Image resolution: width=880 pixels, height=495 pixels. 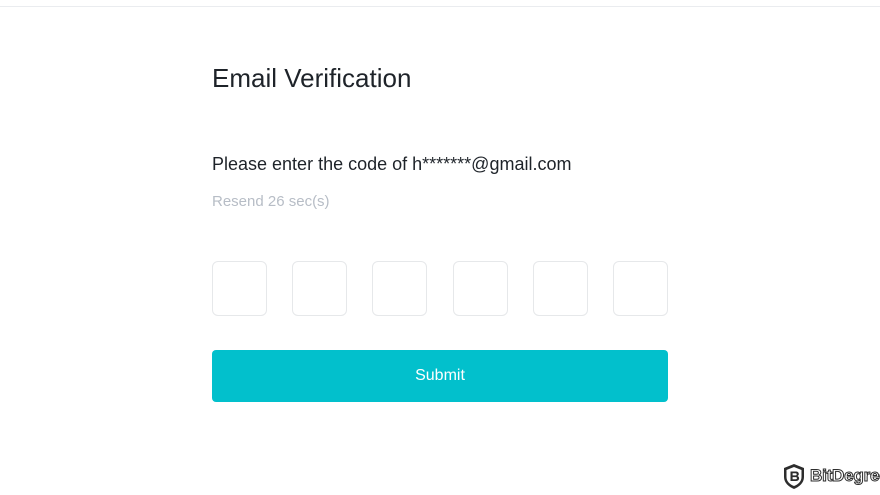 I want to click on code-input-group, so click(x=440, y=288).